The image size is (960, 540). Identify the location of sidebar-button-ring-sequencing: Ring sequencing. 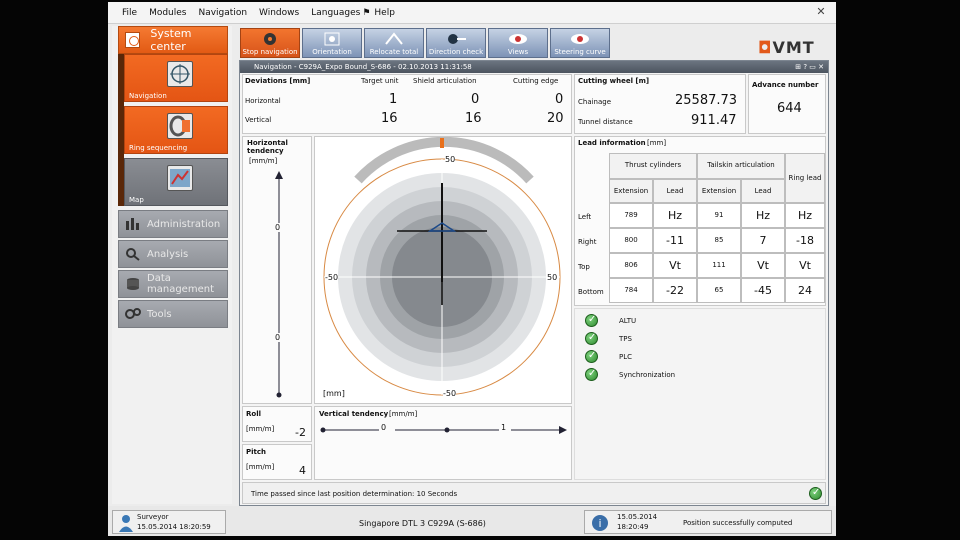
(176, 130).